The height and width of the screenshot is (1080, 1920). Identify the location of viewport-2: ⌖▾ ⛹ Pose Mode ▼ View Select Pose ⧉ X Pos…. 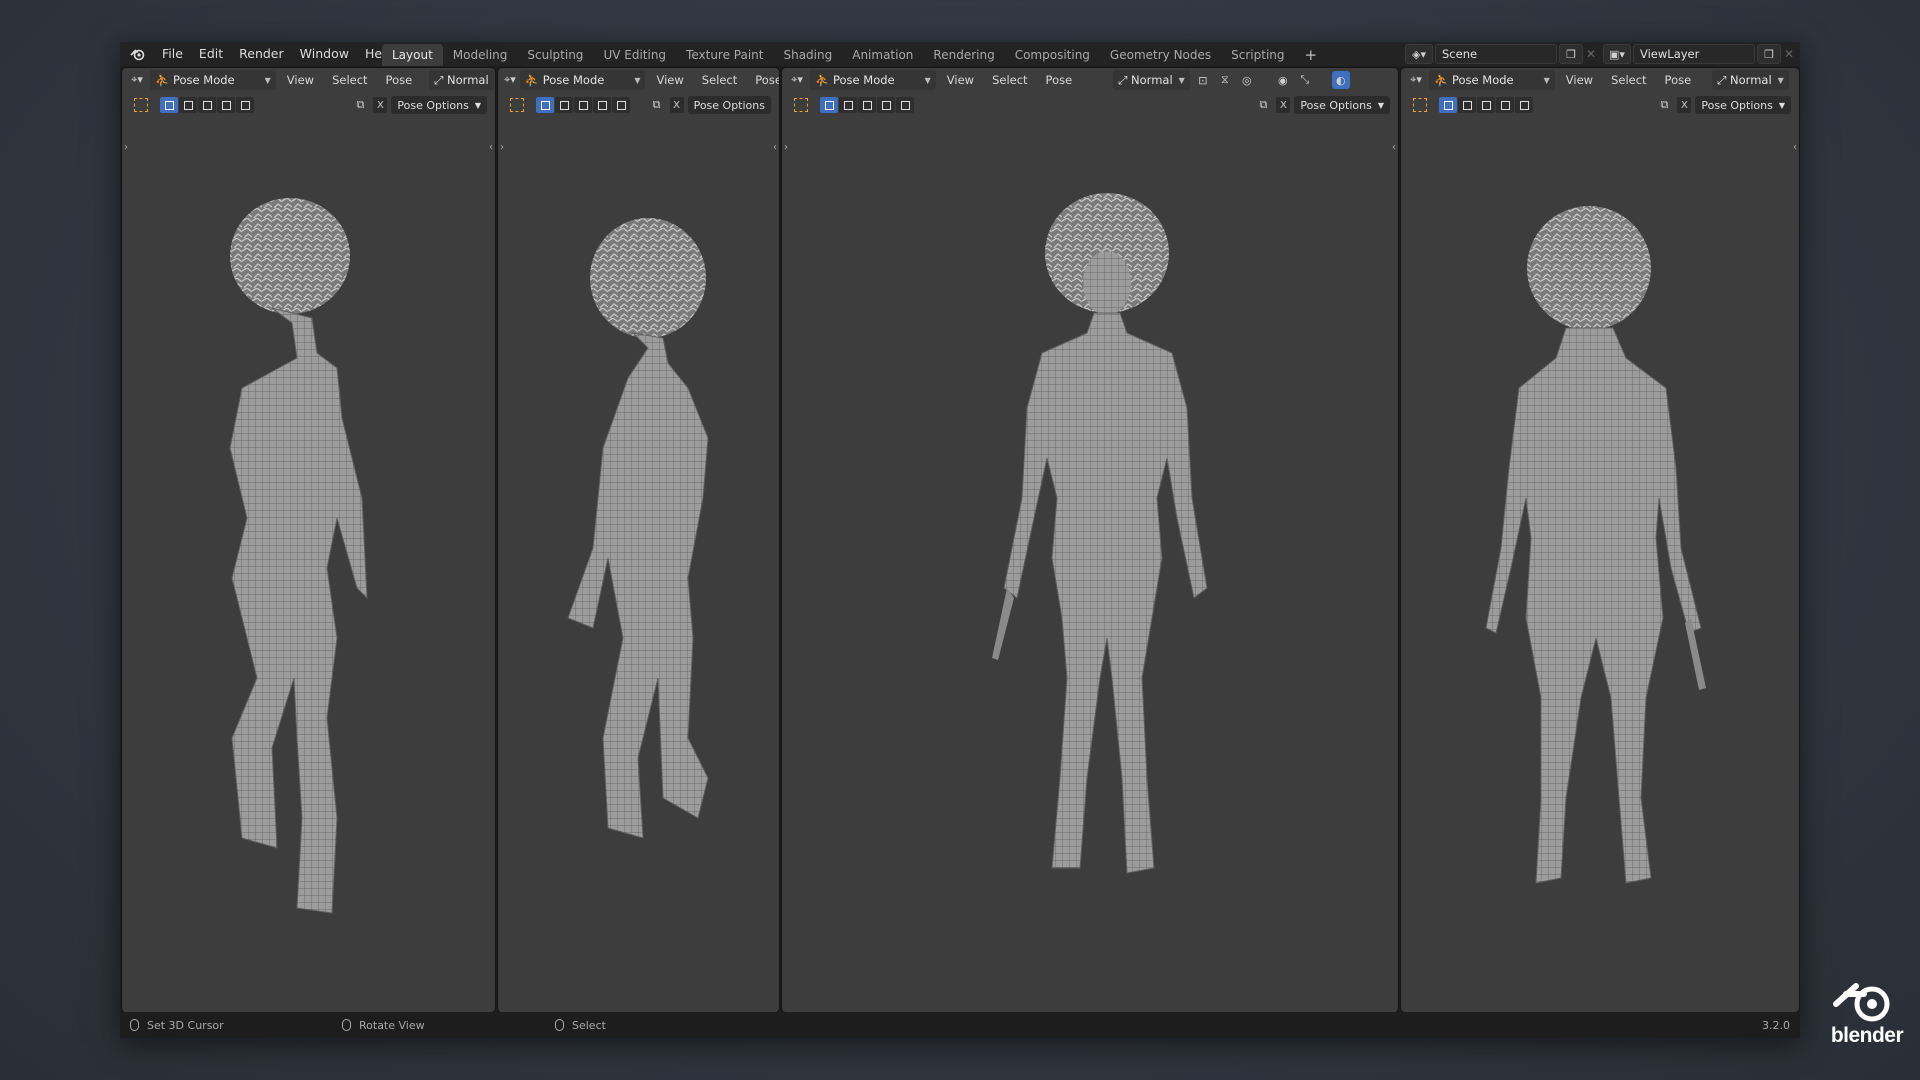
(638, 540).